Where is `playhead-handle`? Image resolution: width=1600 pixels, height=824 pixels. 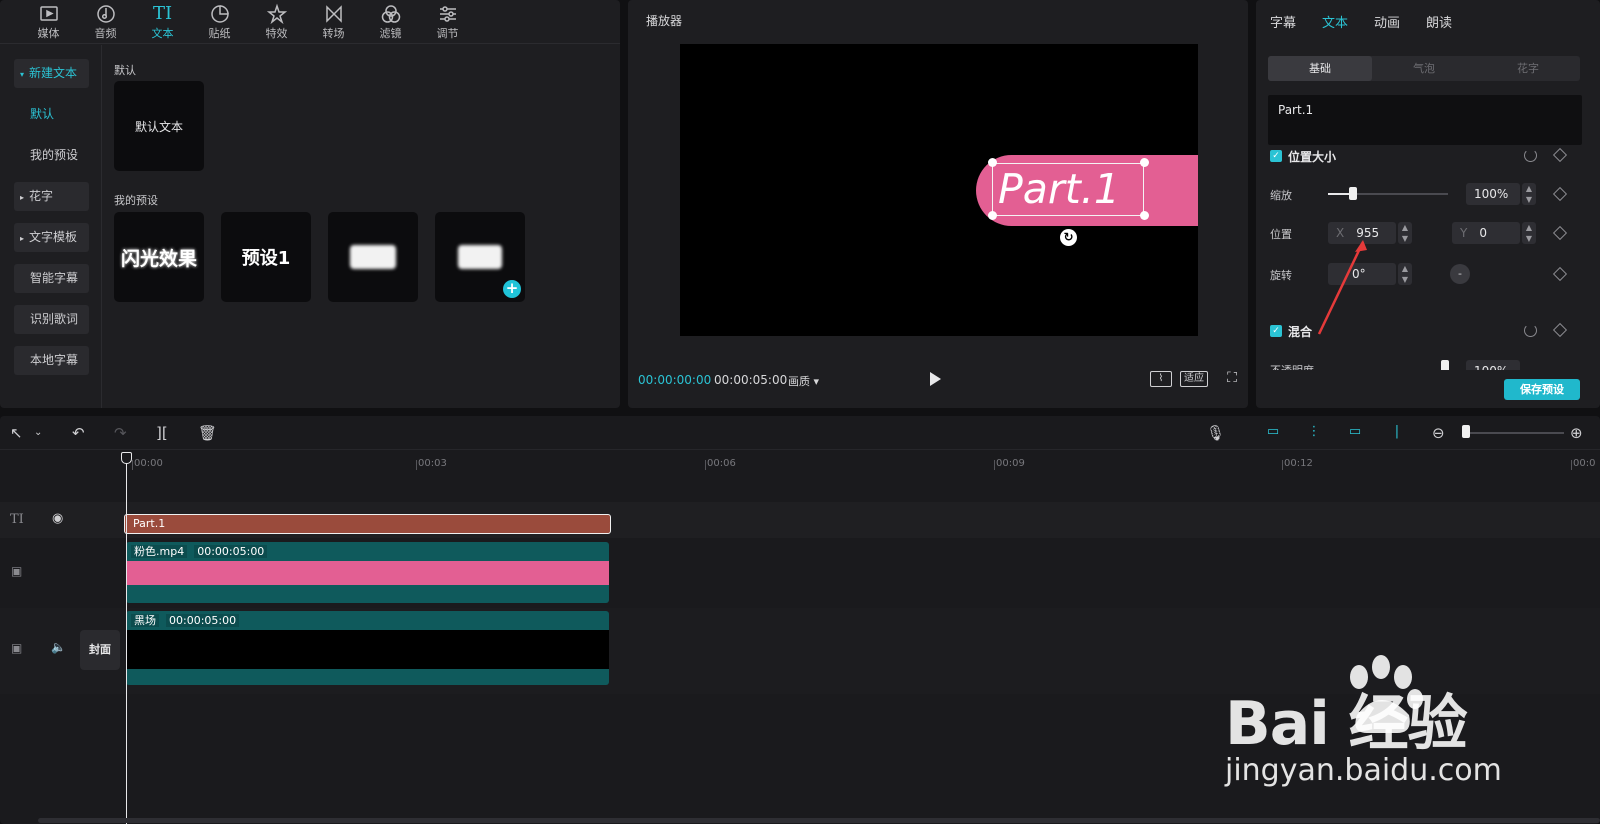 playhead-handle is located at coordinates (126, 458).